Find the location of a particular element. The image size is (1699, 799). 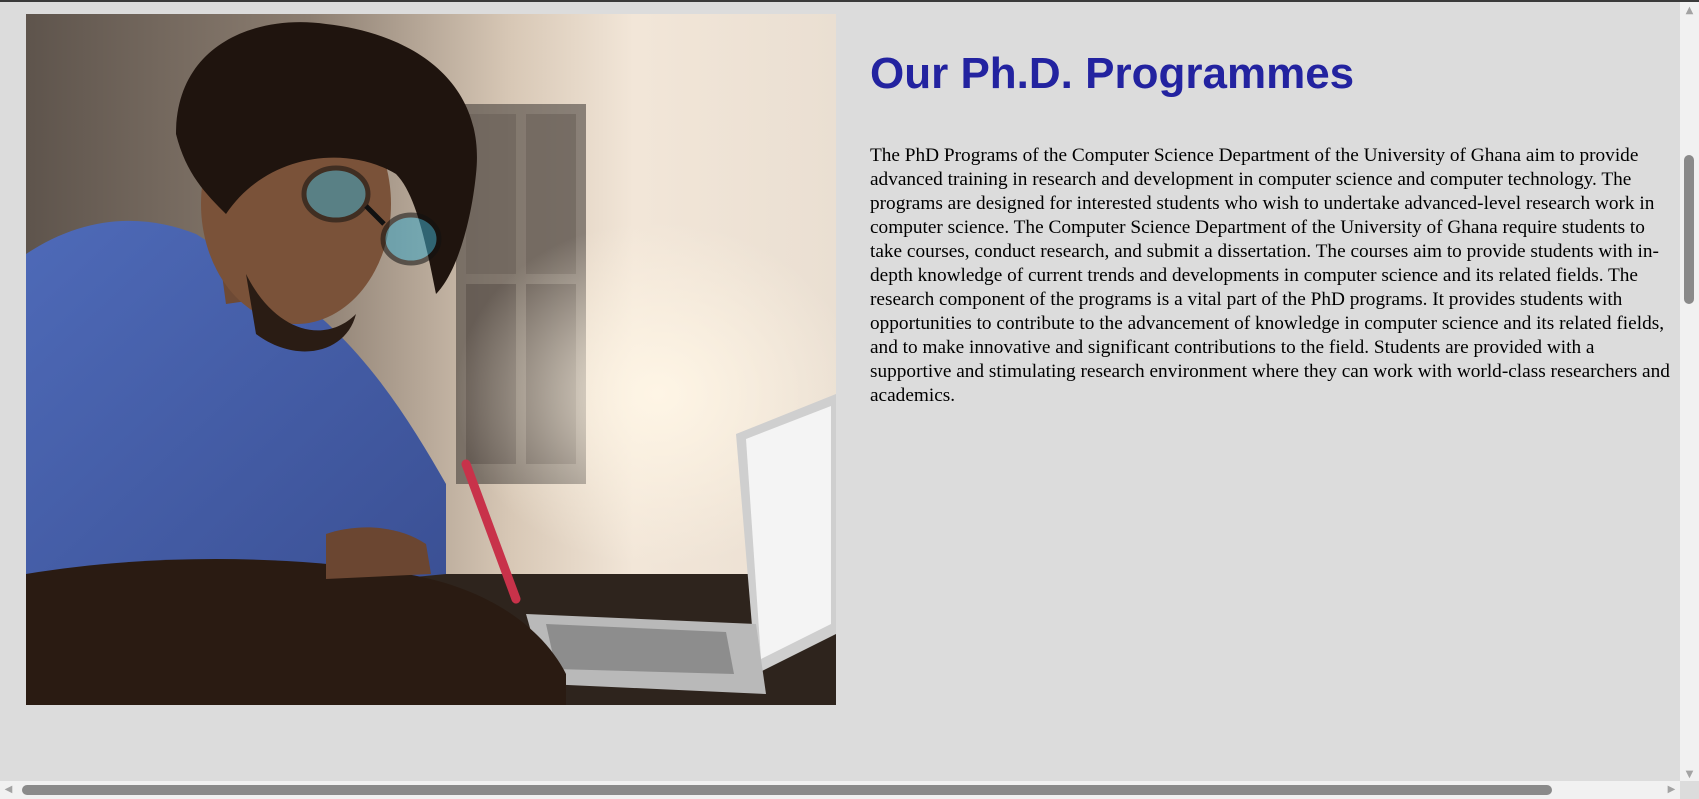

vertical-scrollbar: ▲ ▼ is located at coordinates (1689, 392).